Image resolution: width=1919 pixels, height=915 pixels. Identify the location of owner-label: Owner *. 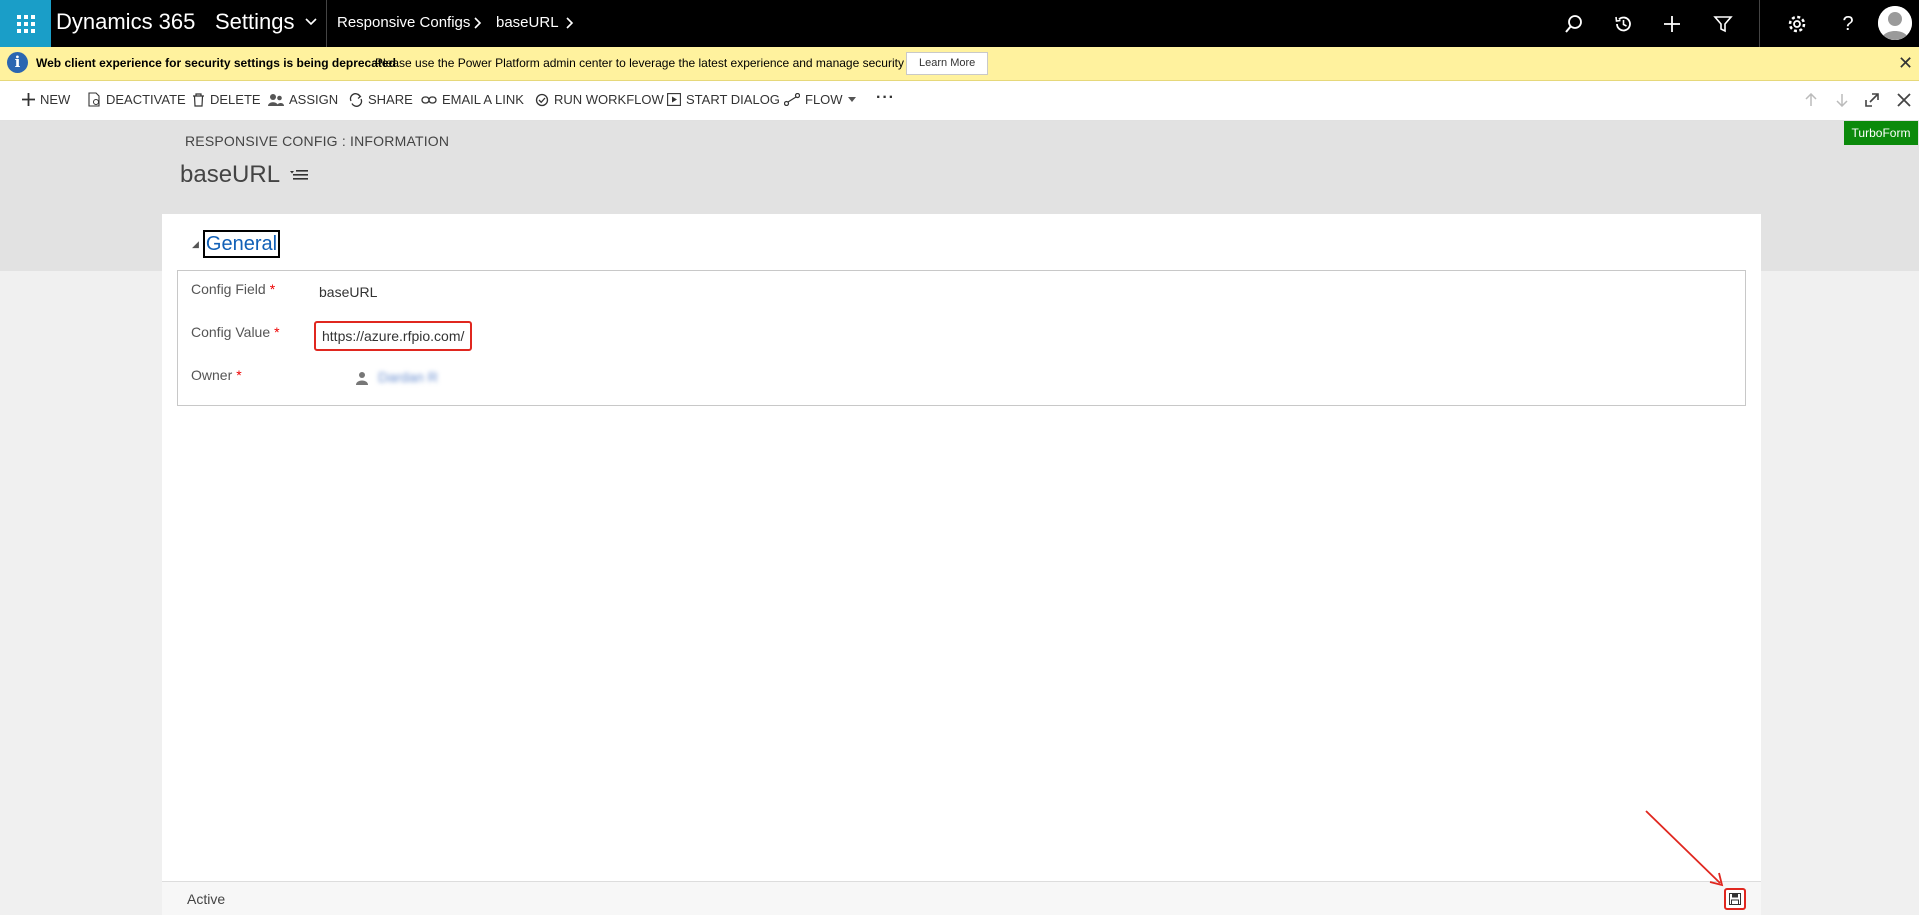
(216, 375).